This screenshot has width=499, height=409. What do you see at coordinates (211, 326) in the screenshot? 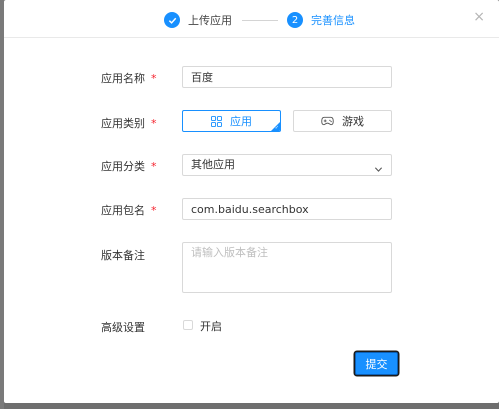
I see `enable-checkbox-label: 开启` at bounding box center [211, 326].